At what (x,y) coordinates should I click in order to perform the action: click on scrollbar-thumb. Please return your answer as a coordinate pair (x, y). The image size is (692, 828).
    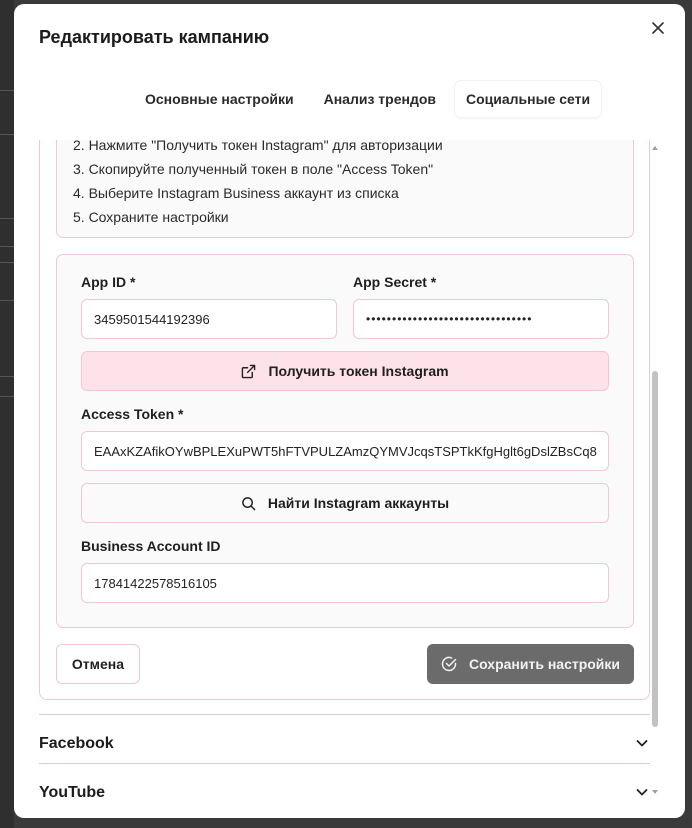
    Looking at the image, I should click on (655, 549).